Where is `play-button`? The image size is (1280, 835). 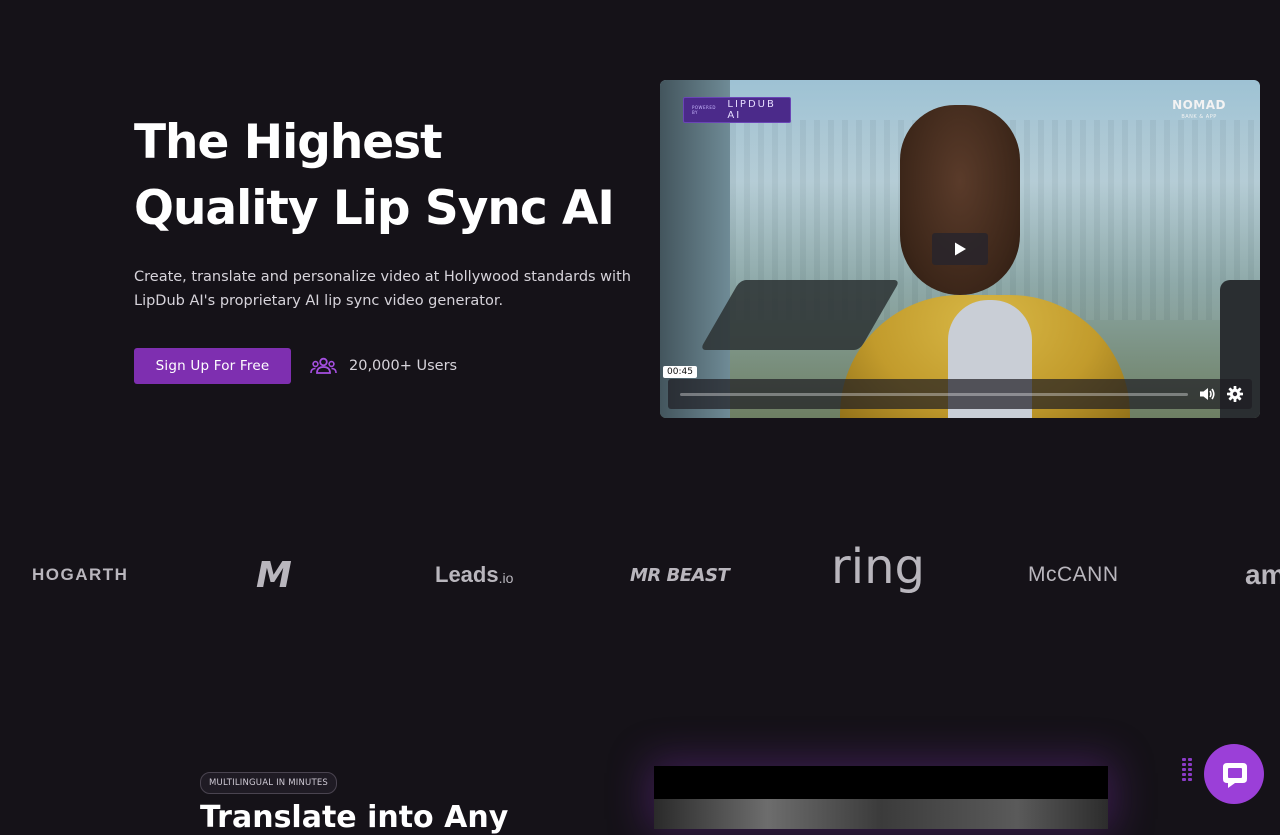
play-button is located at coordinates (960, 249).